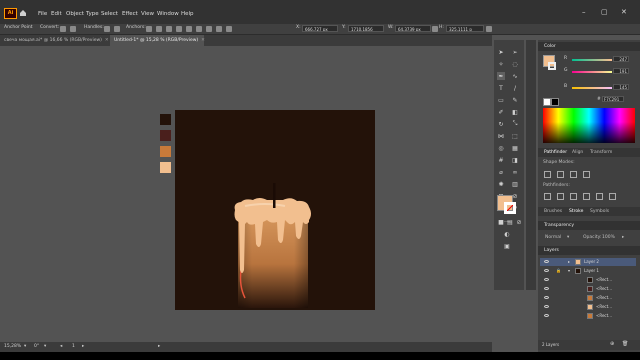  I want to click on r-slider, so click(592, 60).